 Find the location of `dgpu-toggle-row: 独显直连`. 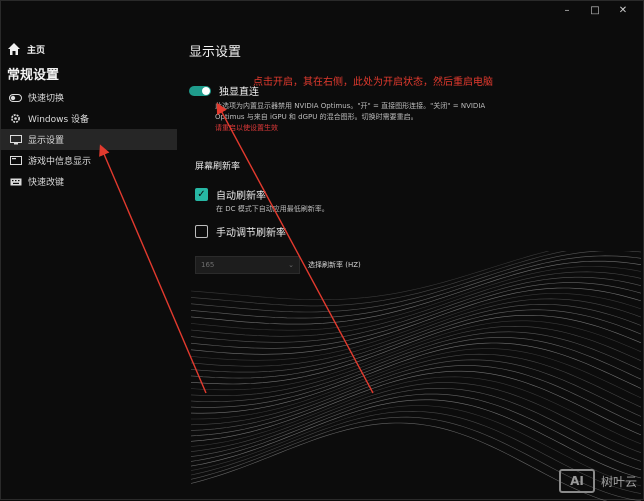

dgpu-toggle-row: 独显直连 is located at coordinates (224, 90).